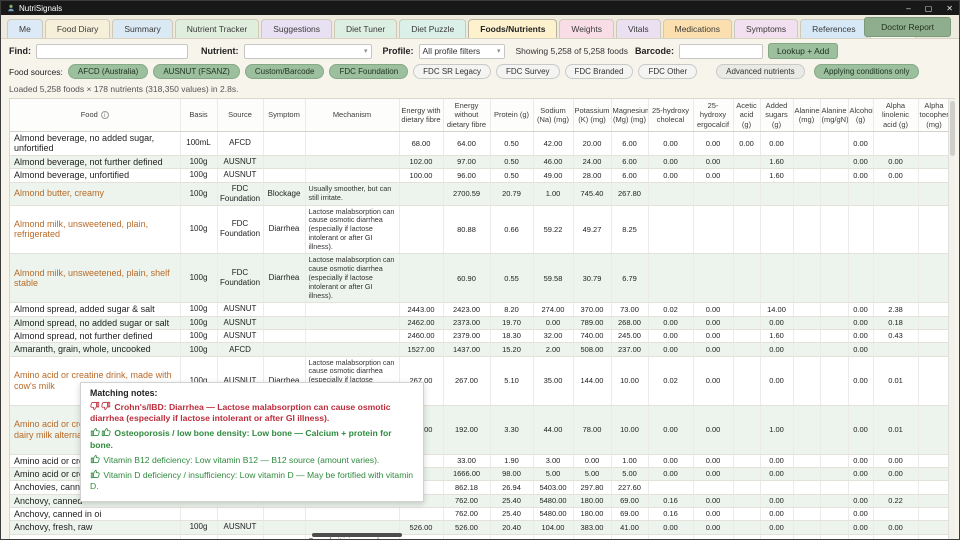 Image resolution: width=960 pixels, height=540 pixels. Describe the element at coordinates (513, 28) in the screenshot. I see `tab-foods-nutrients: Foods/Nutrients` at that location.